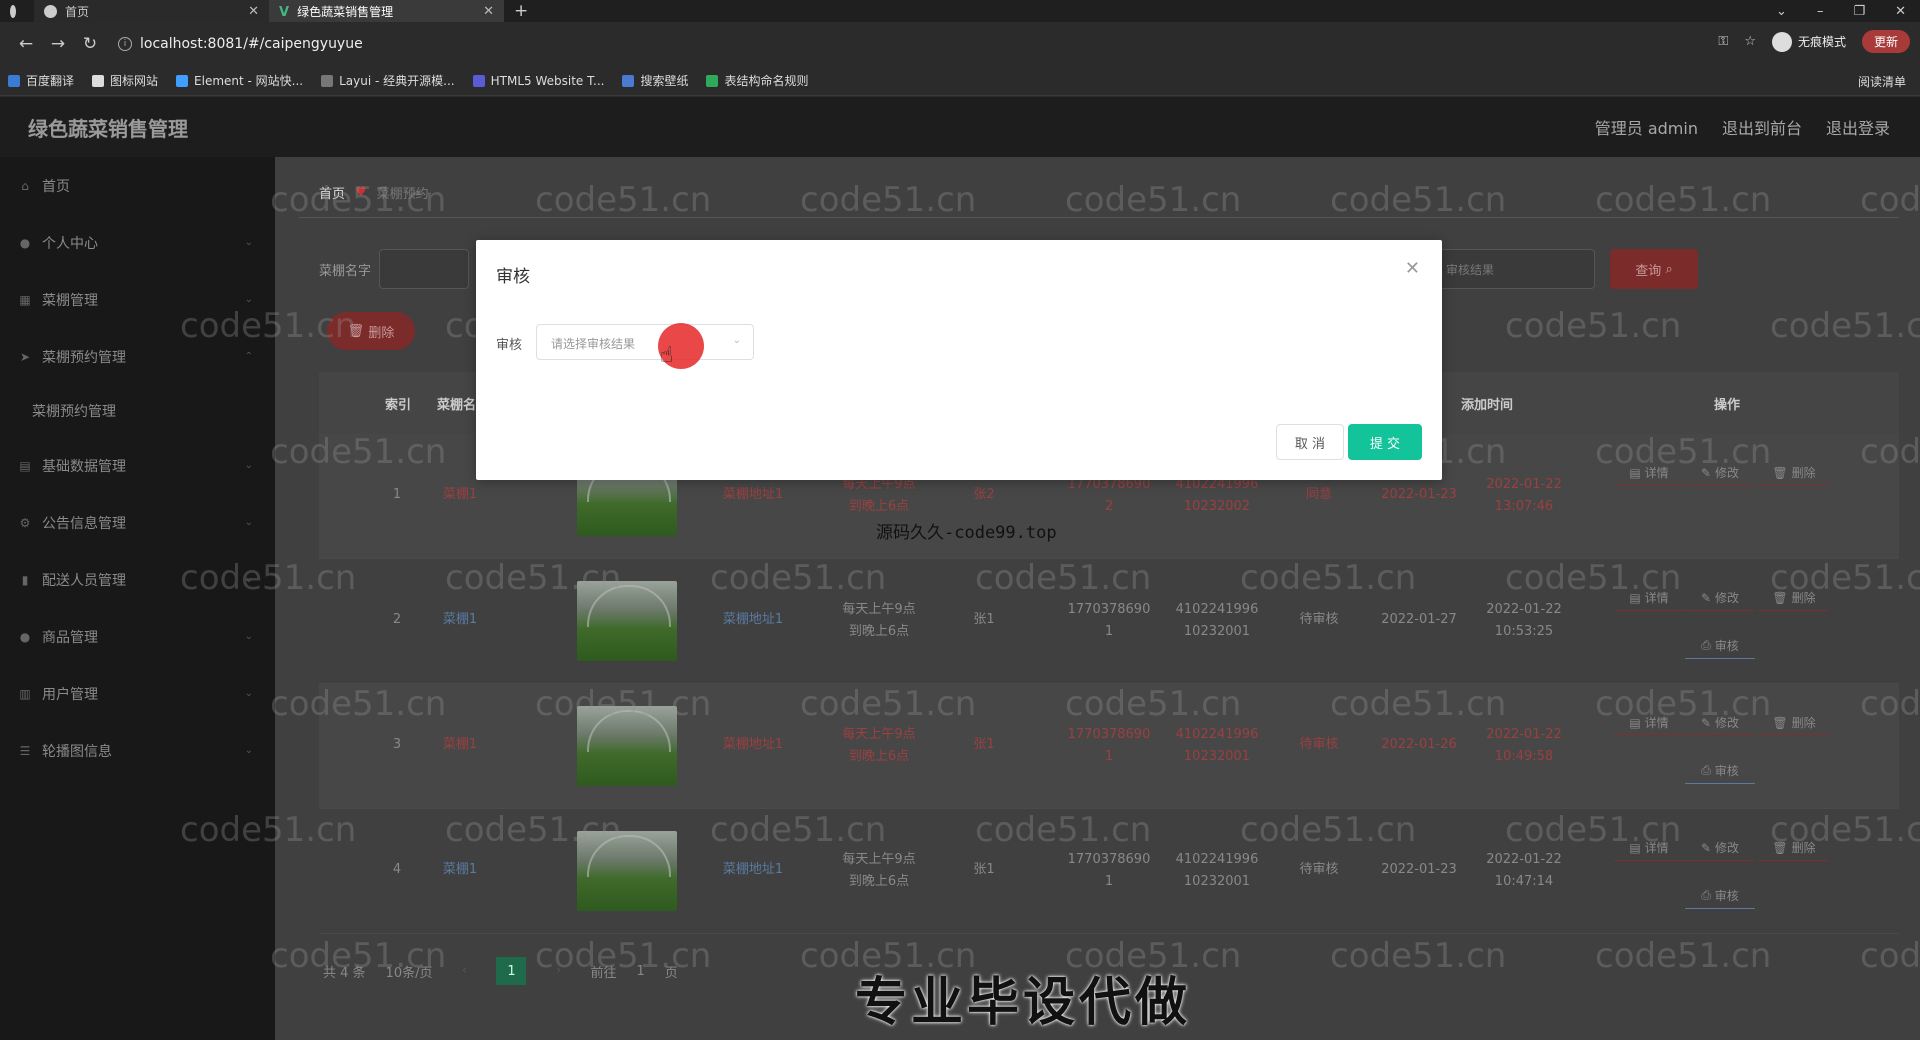 The image size is (1920, 1040). What do you see at coordinates (1310, 442) in the screenshot?
I see `cancel-button: 取 消` at bounding box center [1310, 442].